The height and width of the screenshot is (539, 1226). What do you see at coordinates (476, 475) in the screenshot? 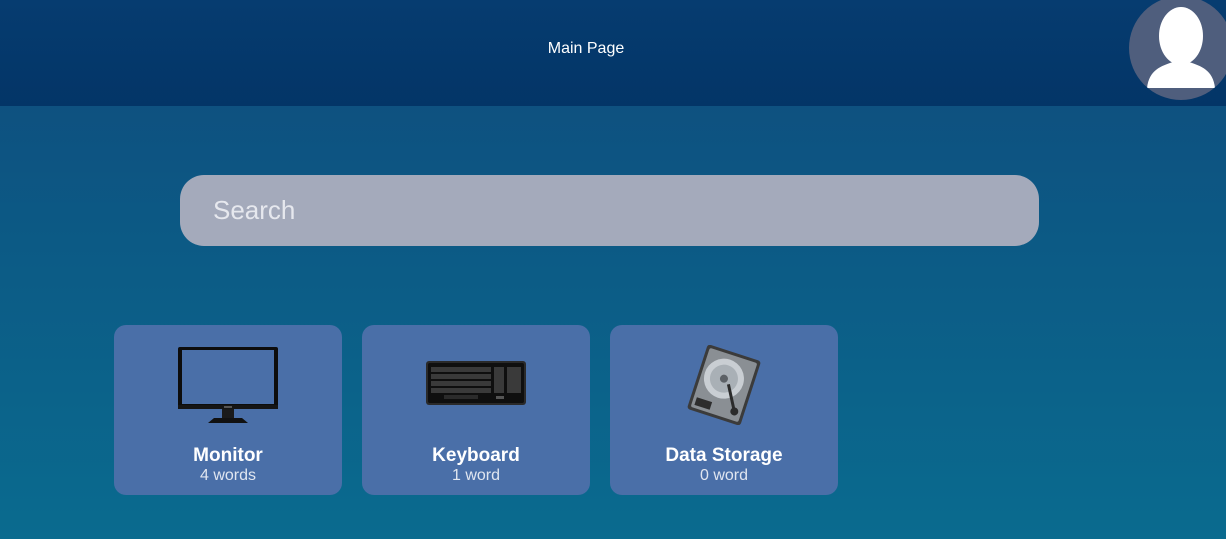
I see `card-word-count: 1 word` at bounding box center [476, 475].